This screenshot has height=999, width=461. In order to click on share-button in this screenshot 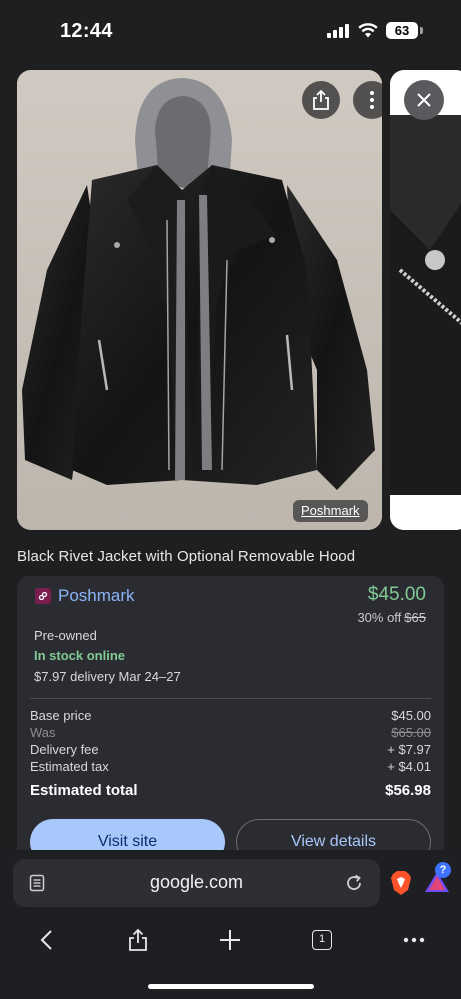, I will do `click(138, 940)`.